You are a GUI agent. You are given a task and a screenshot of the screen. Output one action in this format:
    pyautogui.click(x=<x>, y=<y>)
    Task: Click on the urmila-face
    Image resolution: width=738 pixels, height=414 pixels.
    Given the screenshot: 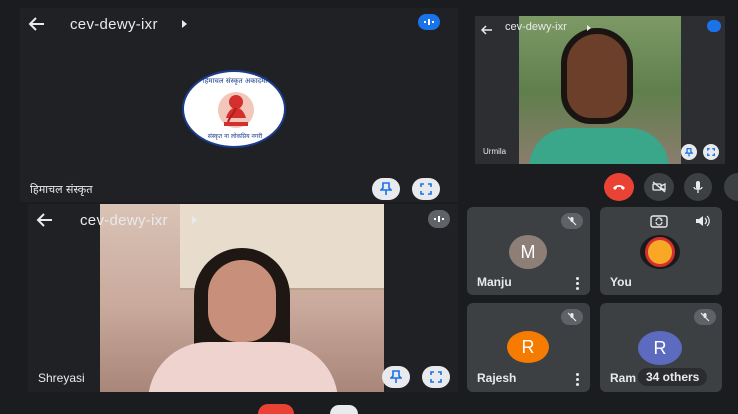 What is the action you would take?
    pyautogui.click(x=597, y=76)
    